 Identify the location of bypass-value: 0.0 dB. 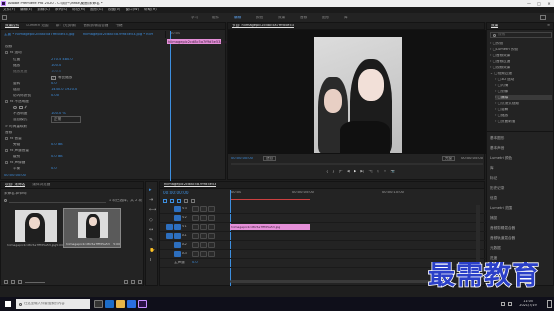
(57, 145).